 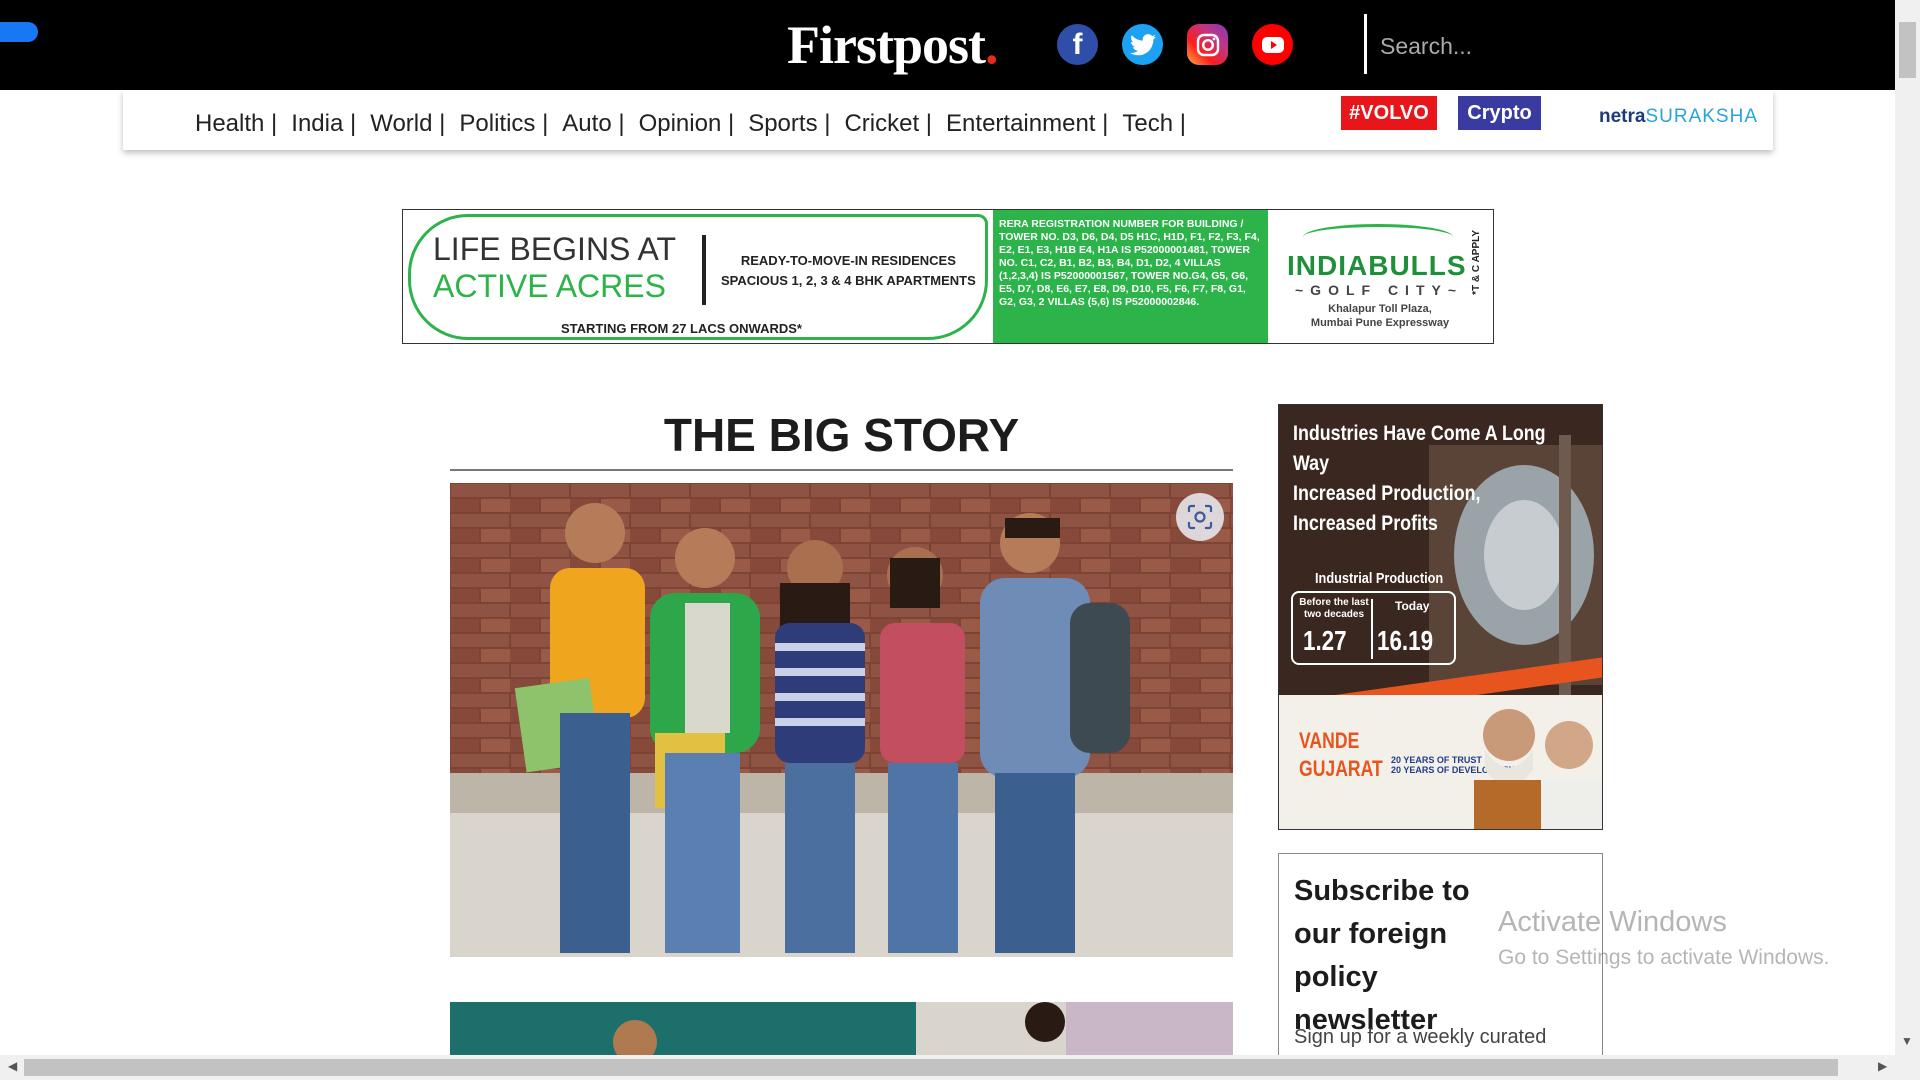 I want to click on youtube-icon, so click(x=1272, y=44).